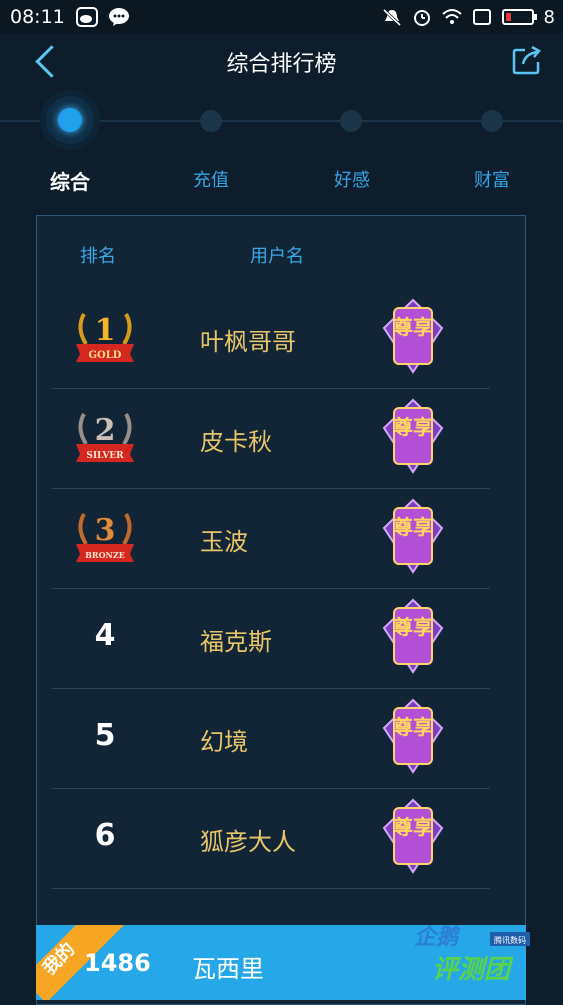 This screenshot has width=563, height=1005. I want to click on status-right: 8, so click(468, 17).